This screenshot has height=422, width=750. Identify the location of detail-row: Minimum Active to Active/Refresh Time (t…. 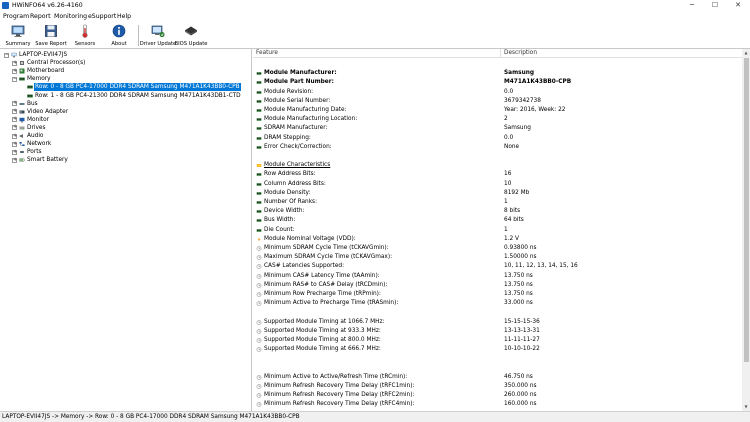
(497, 377).